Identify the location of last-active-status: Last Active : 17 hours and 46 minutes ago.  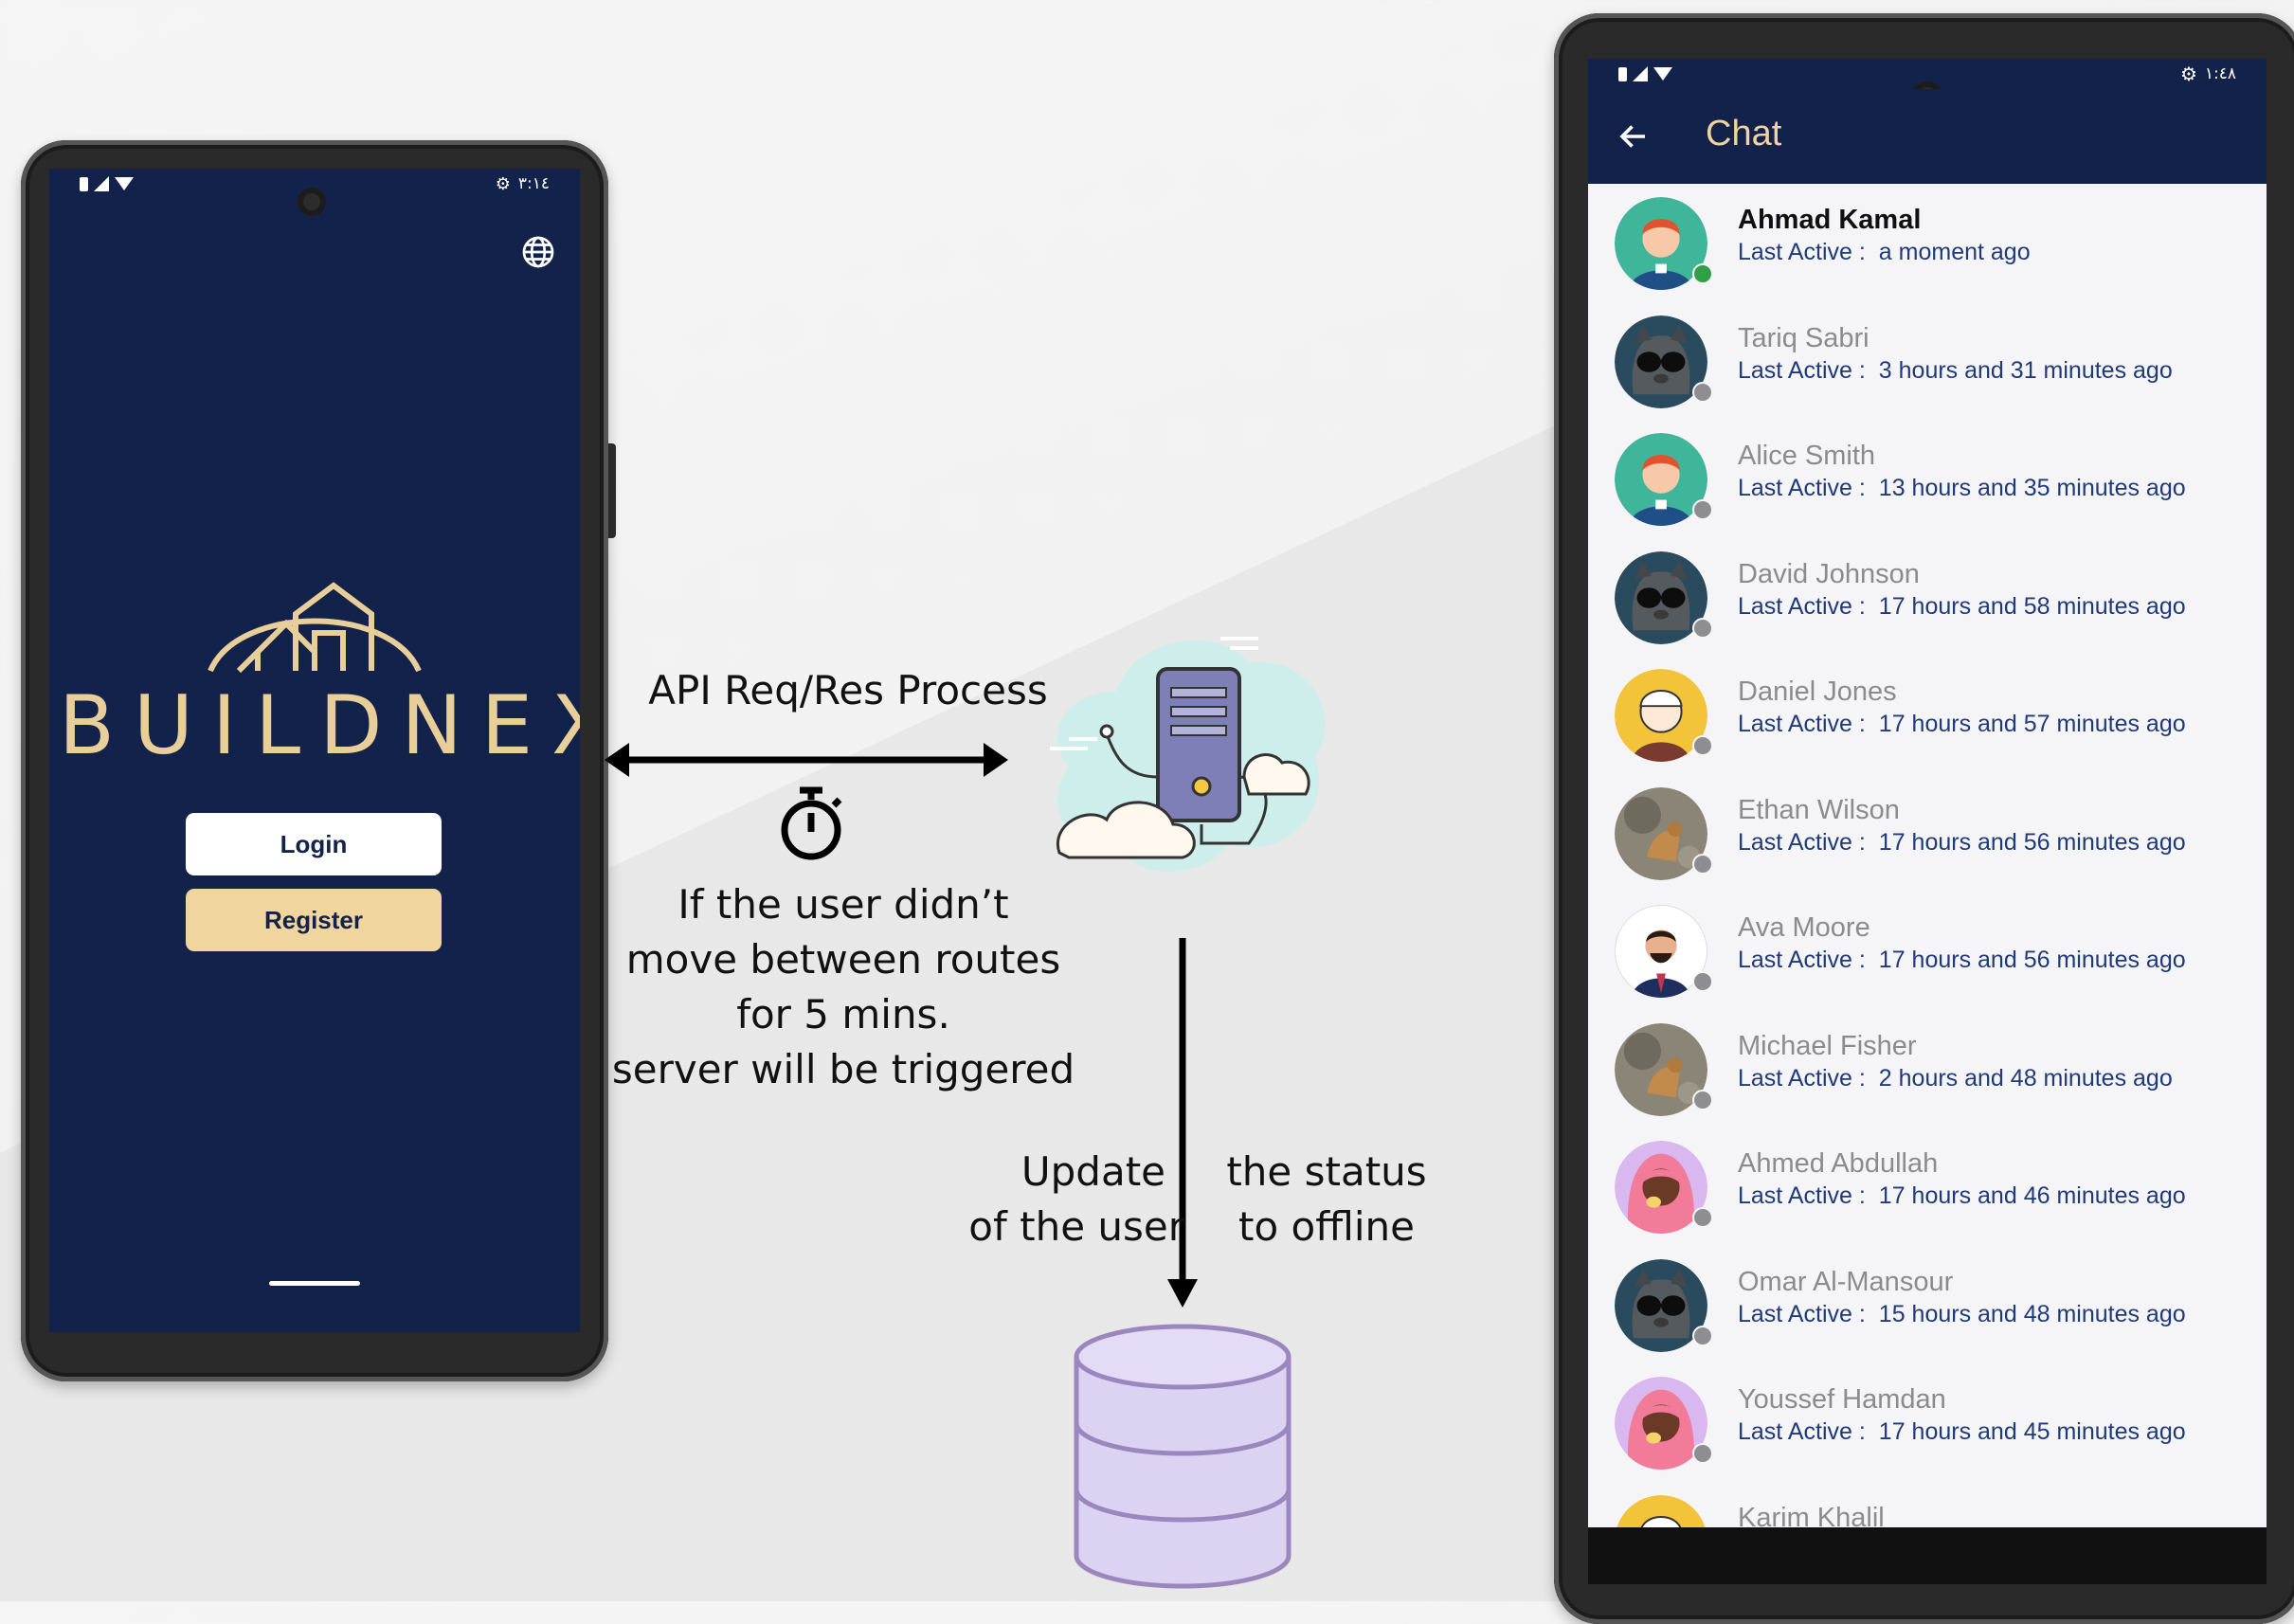
(1962, 1196).